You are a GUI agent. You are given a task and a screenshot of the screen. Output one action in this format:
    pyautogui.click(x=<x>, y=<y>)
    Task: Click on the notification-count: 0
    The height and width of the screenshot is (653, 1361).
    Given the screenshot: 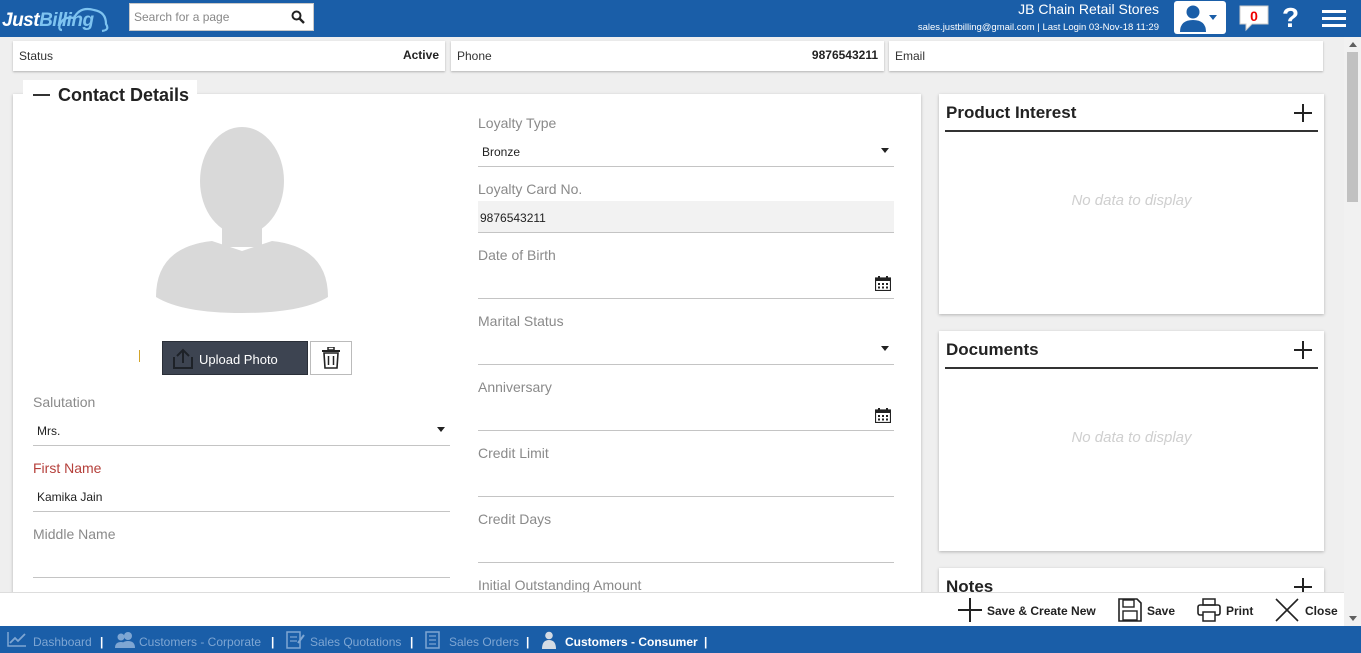 What is the action you would take?
    pyautogui.click(x=1254, y=16)
    